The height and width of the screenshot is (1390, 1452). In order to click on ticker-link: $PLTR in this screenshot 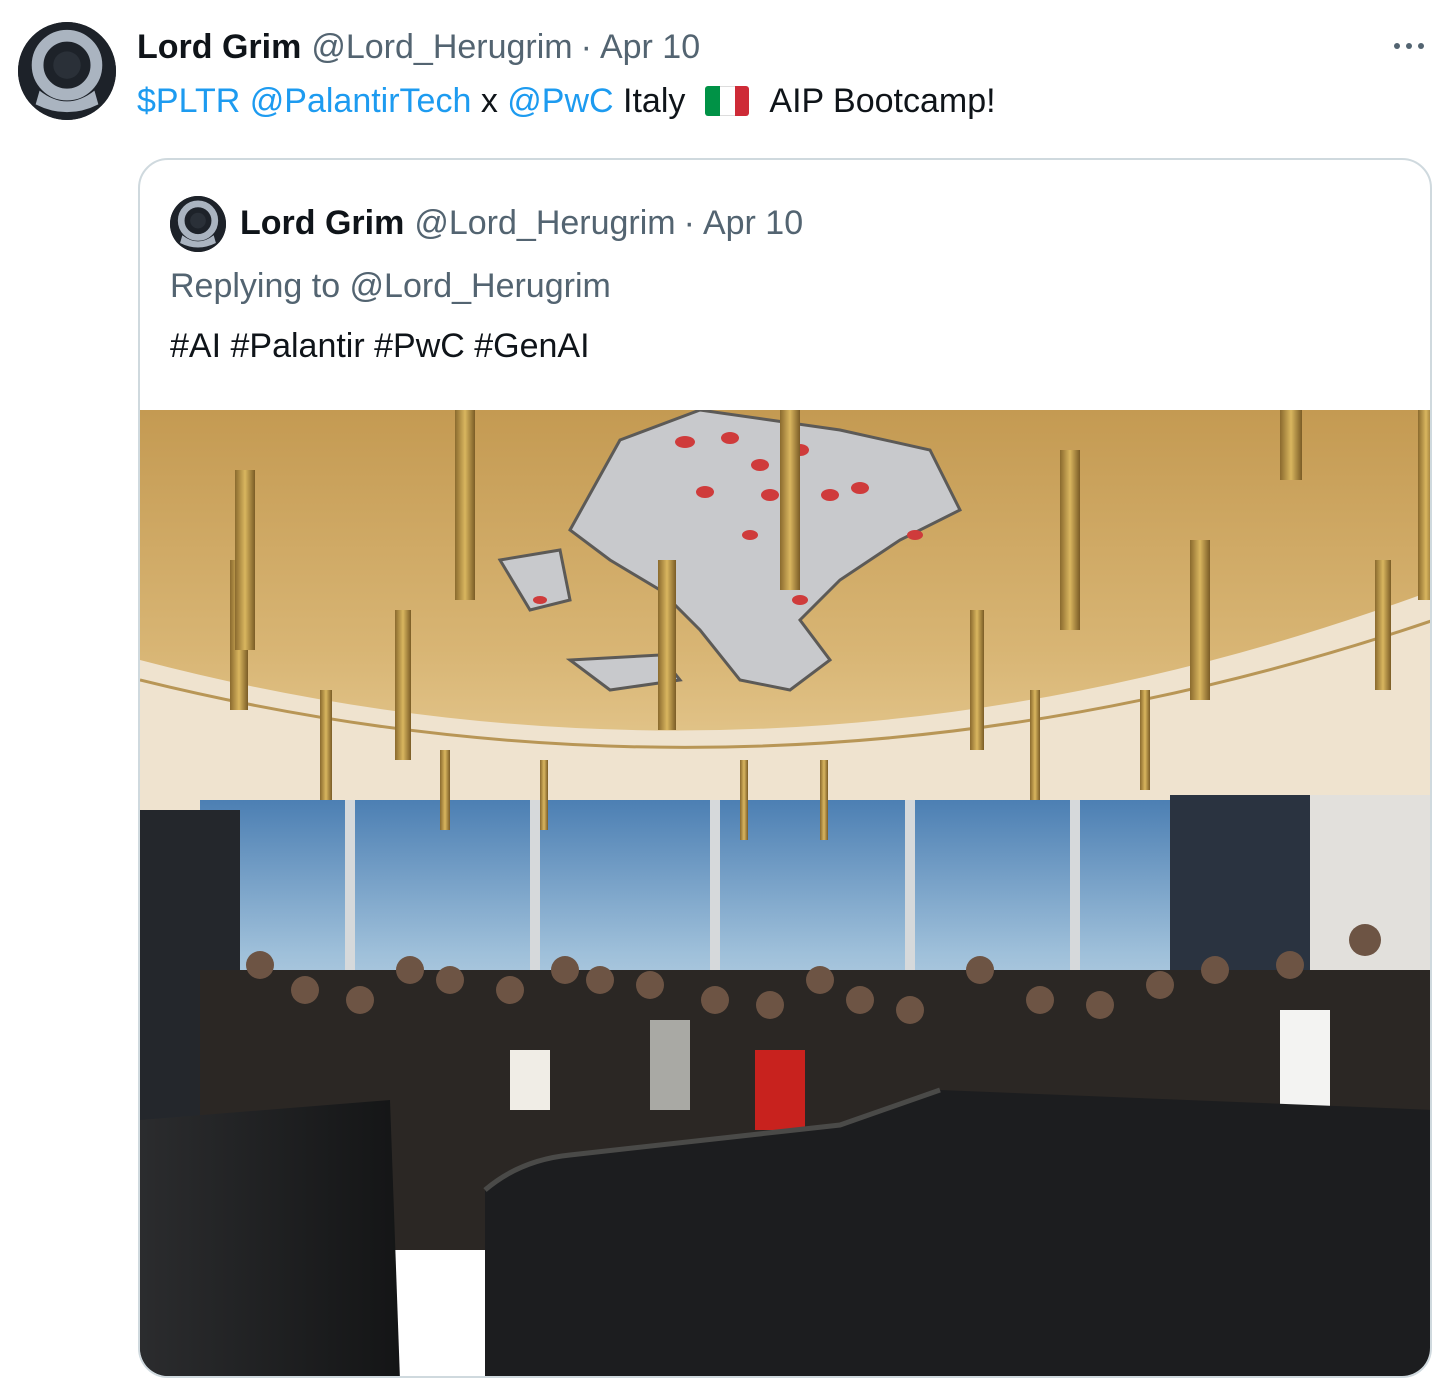, I will do `click(188, 101)`.